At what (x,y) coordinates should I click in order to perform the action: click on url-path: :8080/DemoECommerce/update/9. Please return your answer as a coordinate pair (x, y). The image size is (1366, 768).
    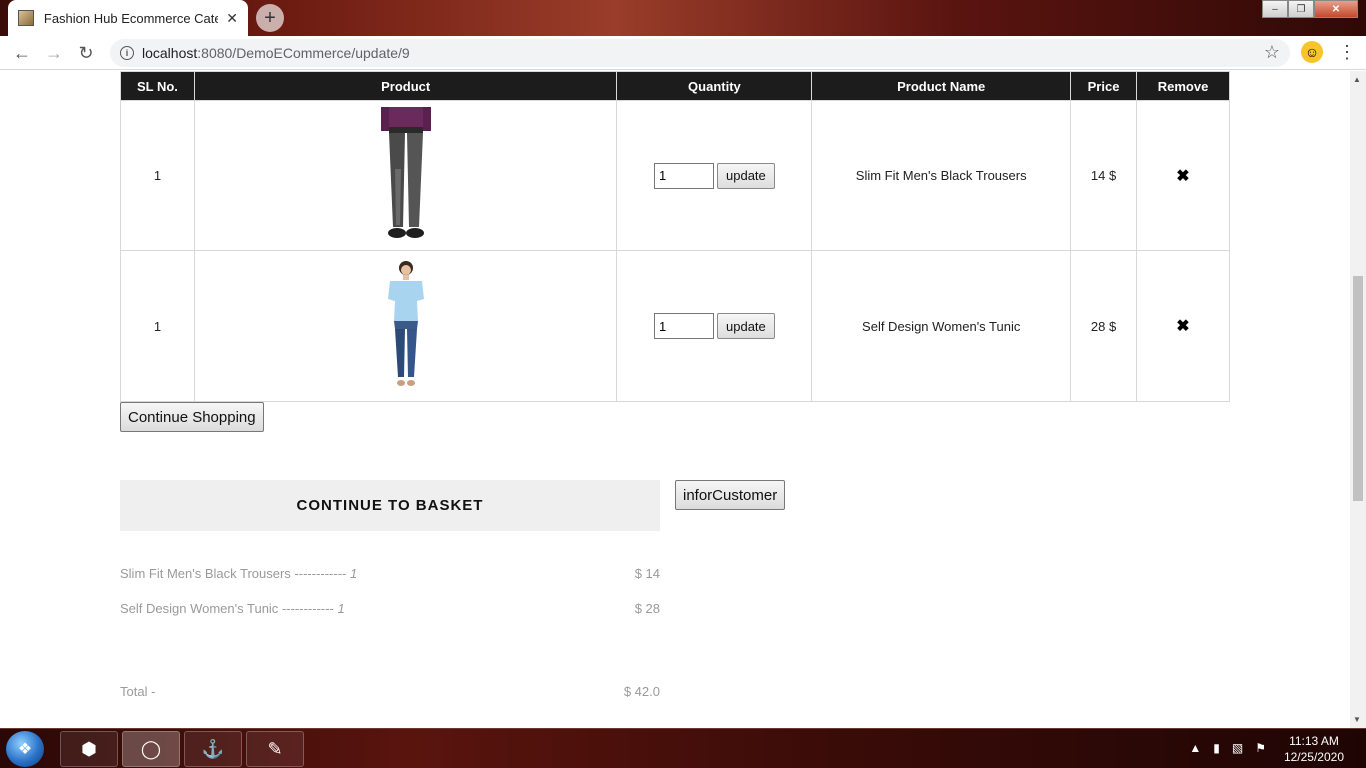
    Looking at the image, I should click on (303, 53).